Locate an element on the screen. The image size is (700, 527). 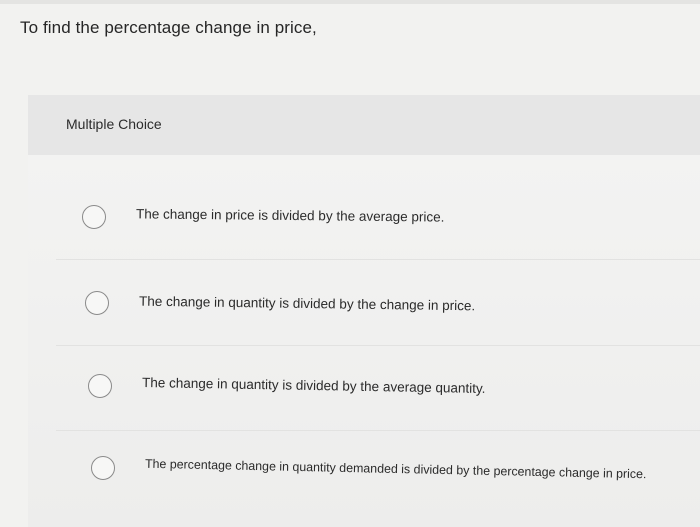
multiple-choice-label: Multiple Choice is located at coordinates (114, 124).